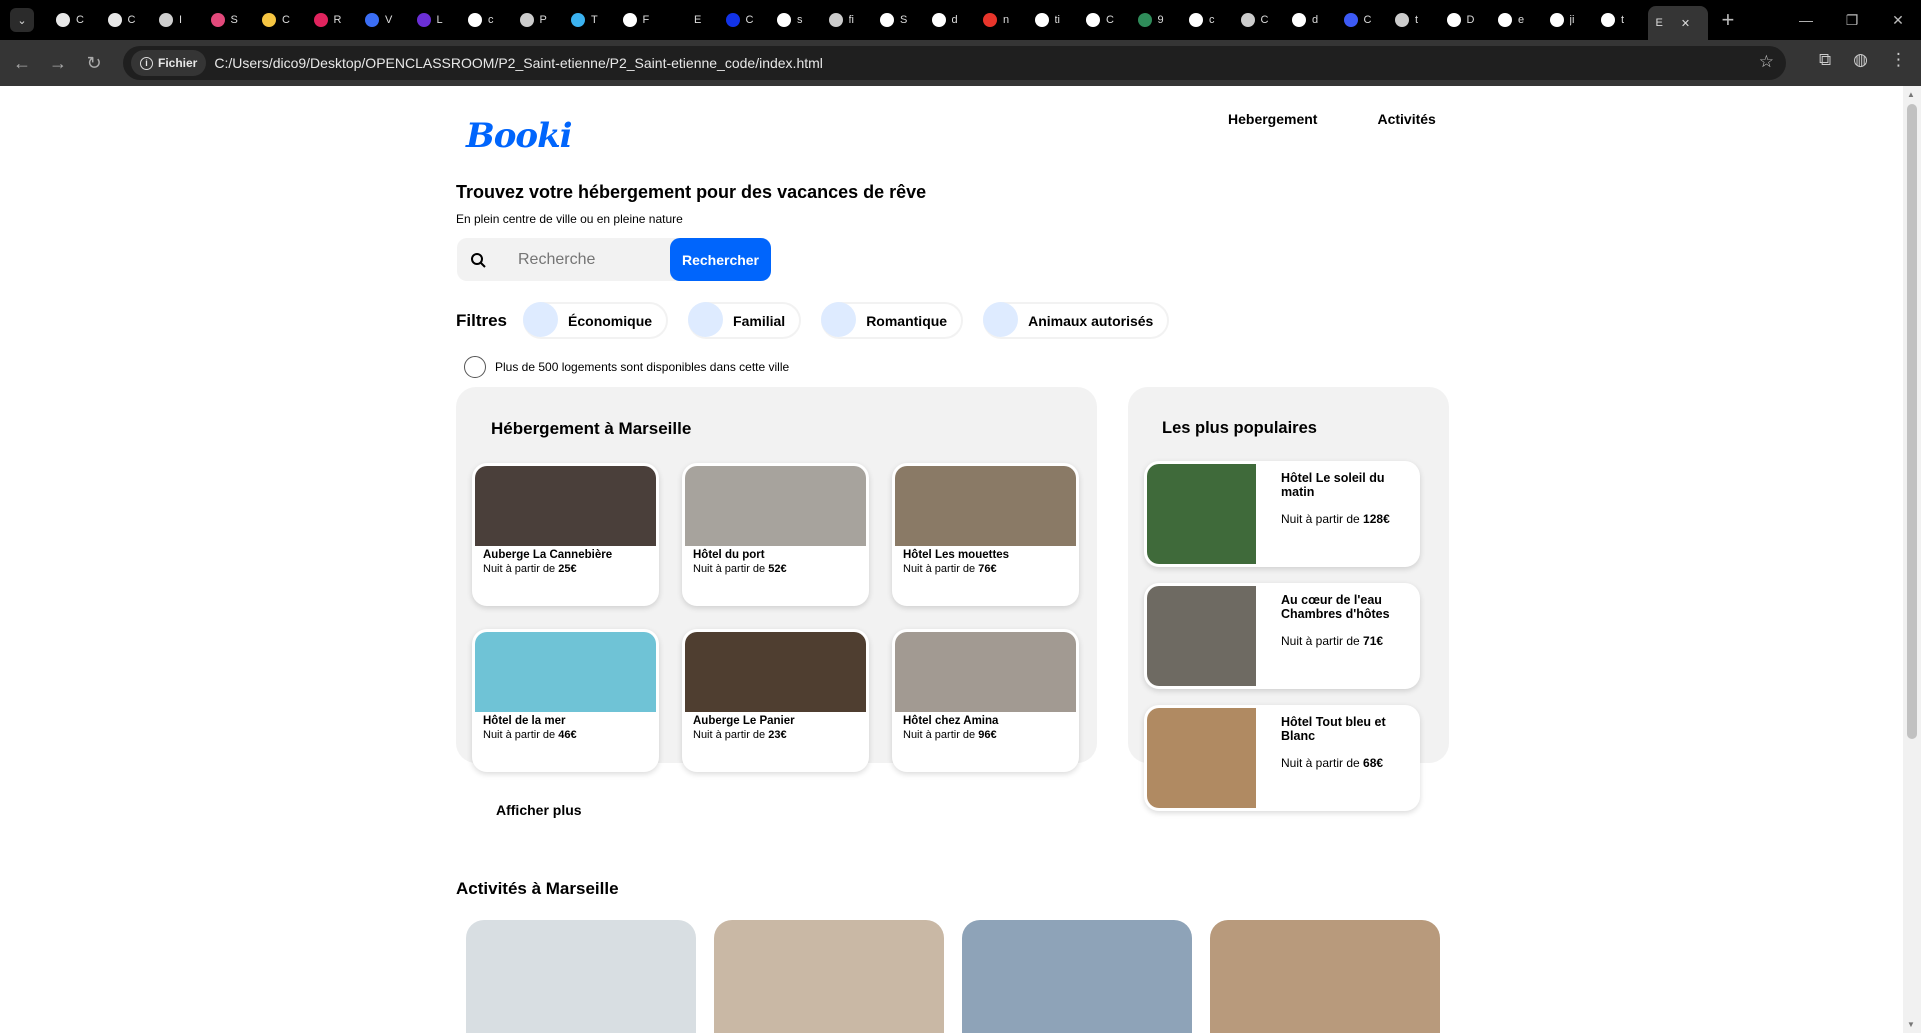 This screenshot has width=1921, height=1033. What do you see at coordinates (1110, 20) in the screenshot?
I see `tab-title: C` at bounding box center [1110, 20].